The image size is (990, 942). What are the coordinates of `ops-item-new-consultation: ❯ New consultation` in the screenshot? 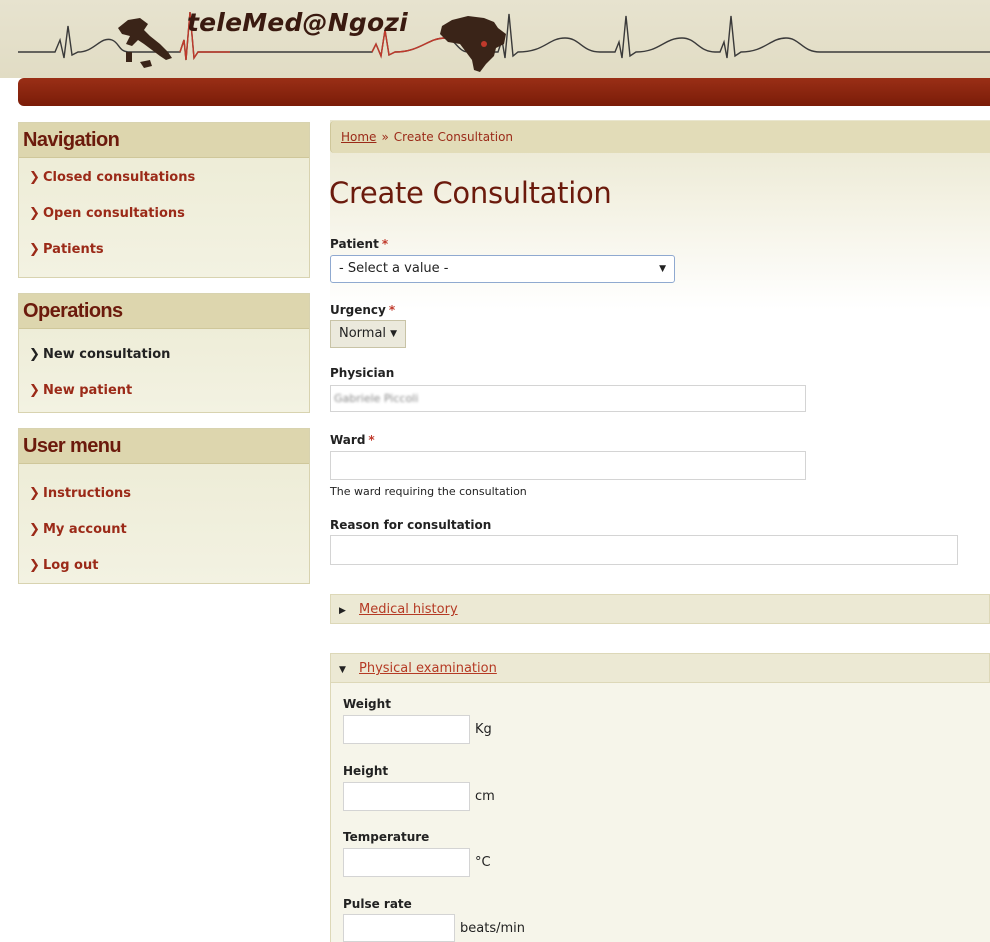 It's located at (164, 355).